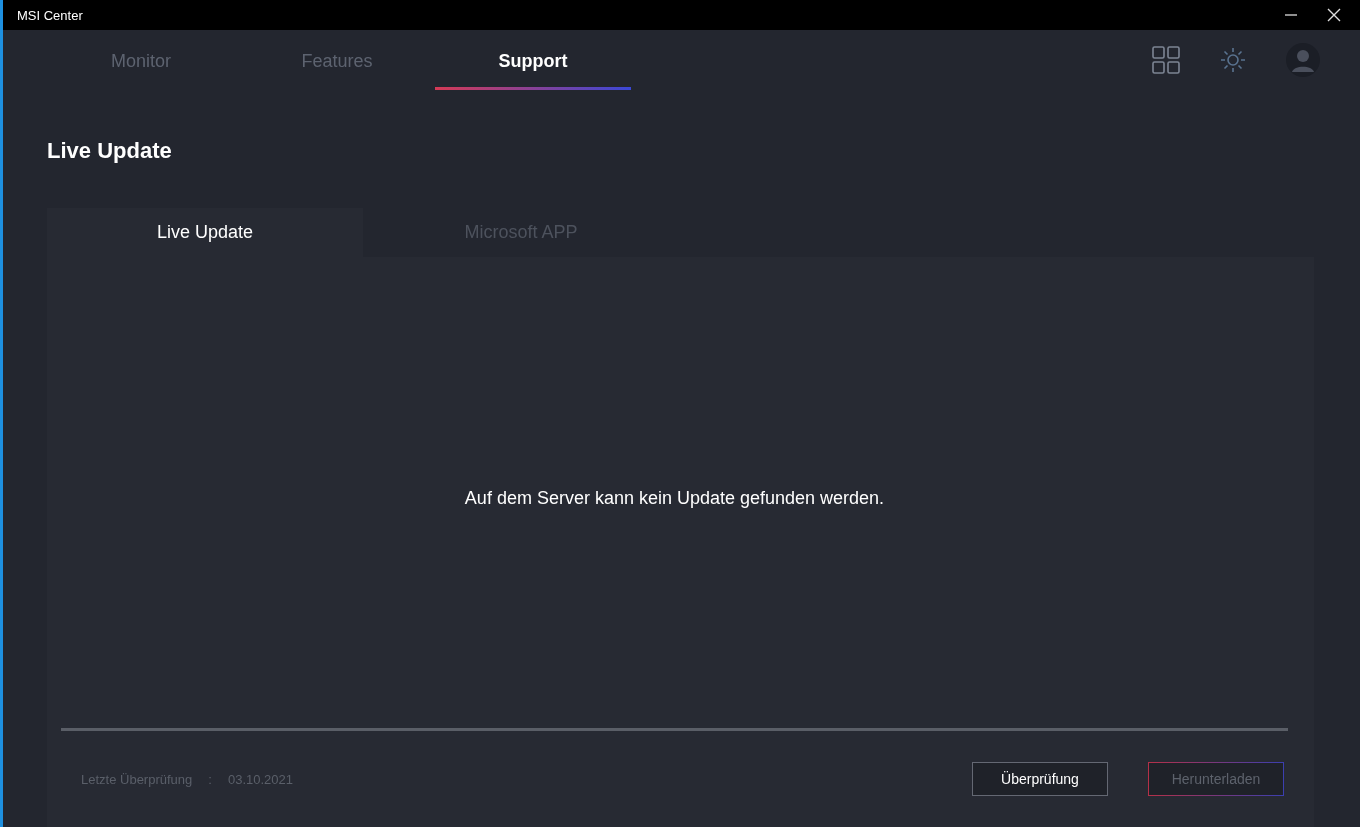  I want to click on nav-tab: Features, so click(337, 60).